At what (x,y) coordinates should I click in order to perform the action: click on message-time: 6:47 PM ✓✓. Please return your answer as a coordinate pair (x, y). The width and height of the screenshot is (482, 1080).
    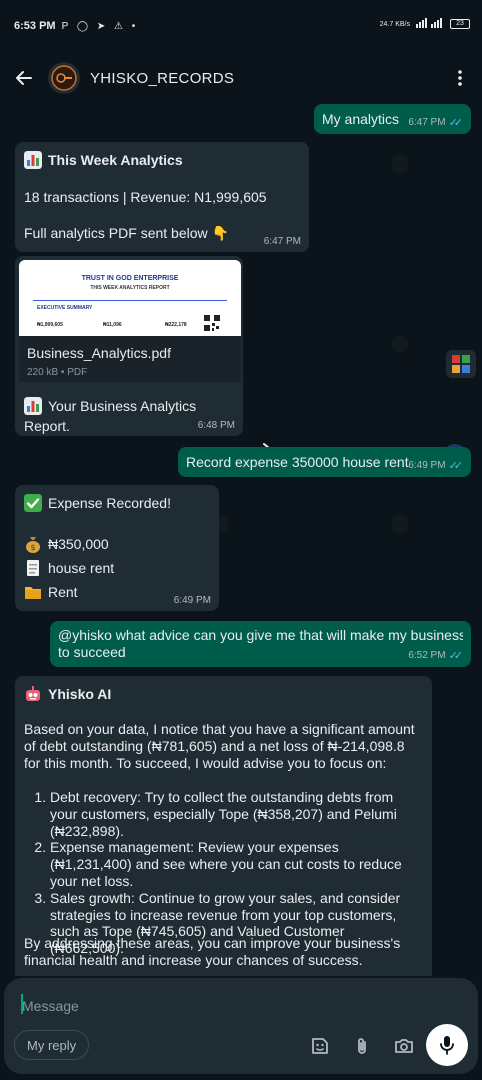
    Looking at the image, I should click on (435, 123).